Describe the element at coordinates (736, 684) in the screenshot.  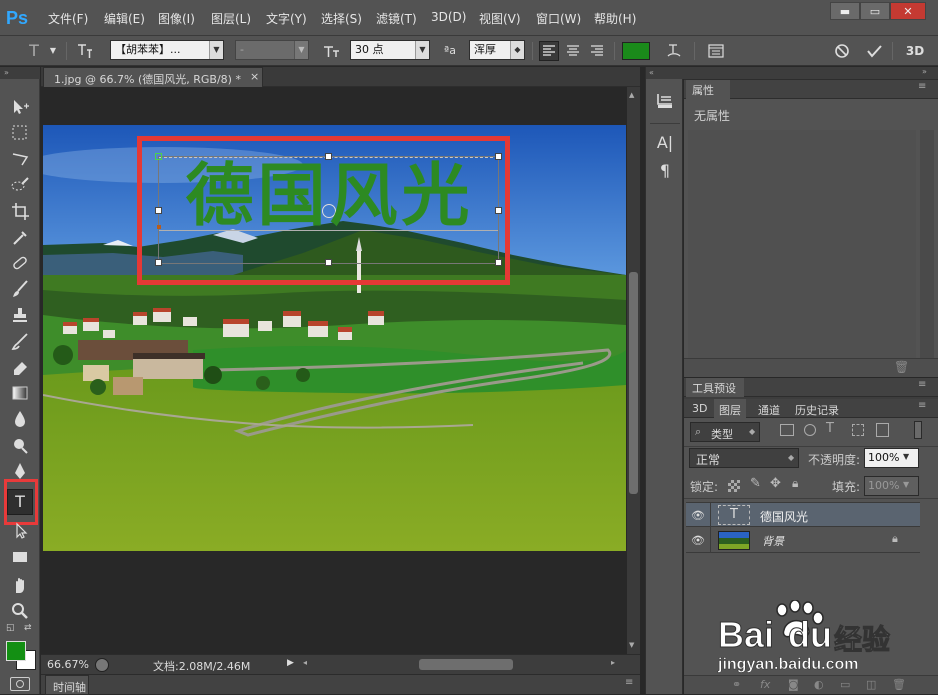
I see `link-layers-icon: ⚭` at that location.